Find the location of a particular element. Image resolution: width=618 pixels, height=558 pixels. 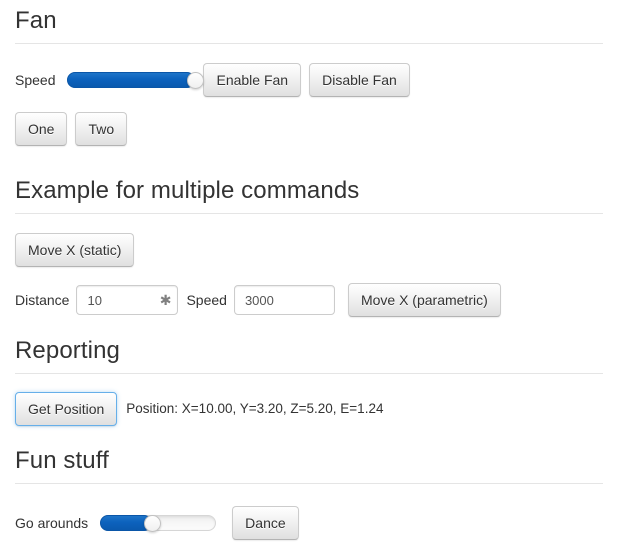

fun-stuff-row: Go arounds Dance is located at coordinates (157, 523).